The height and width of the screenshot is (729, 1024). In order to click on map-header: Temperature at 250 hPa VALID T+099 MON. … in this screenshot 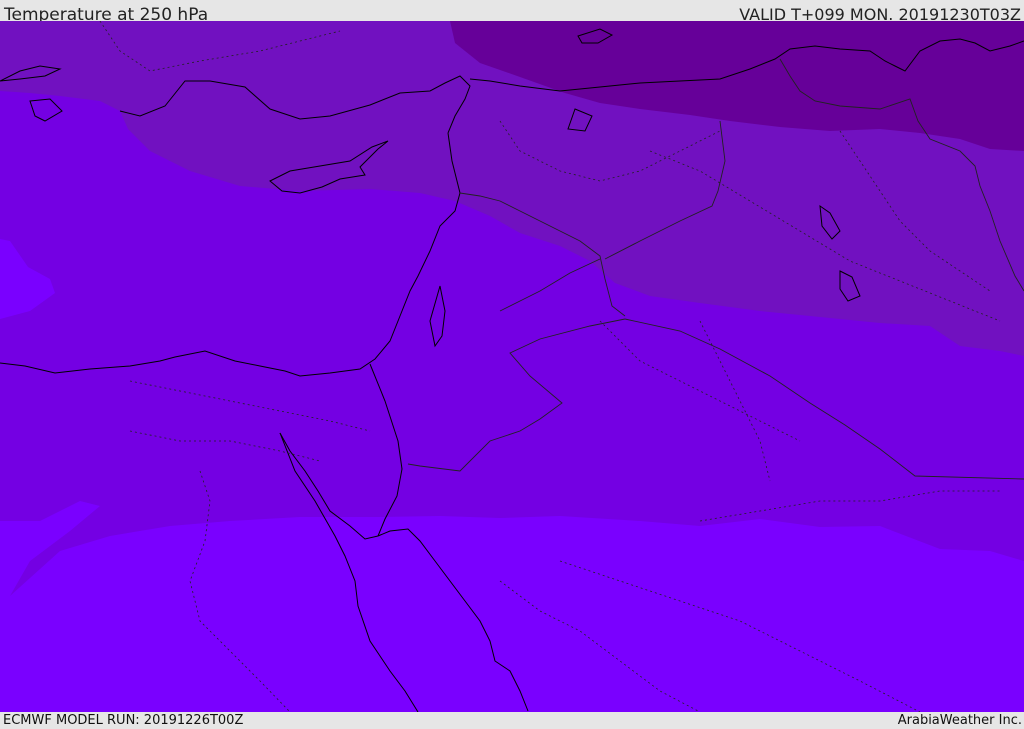, I will do `click(512, 12)`.